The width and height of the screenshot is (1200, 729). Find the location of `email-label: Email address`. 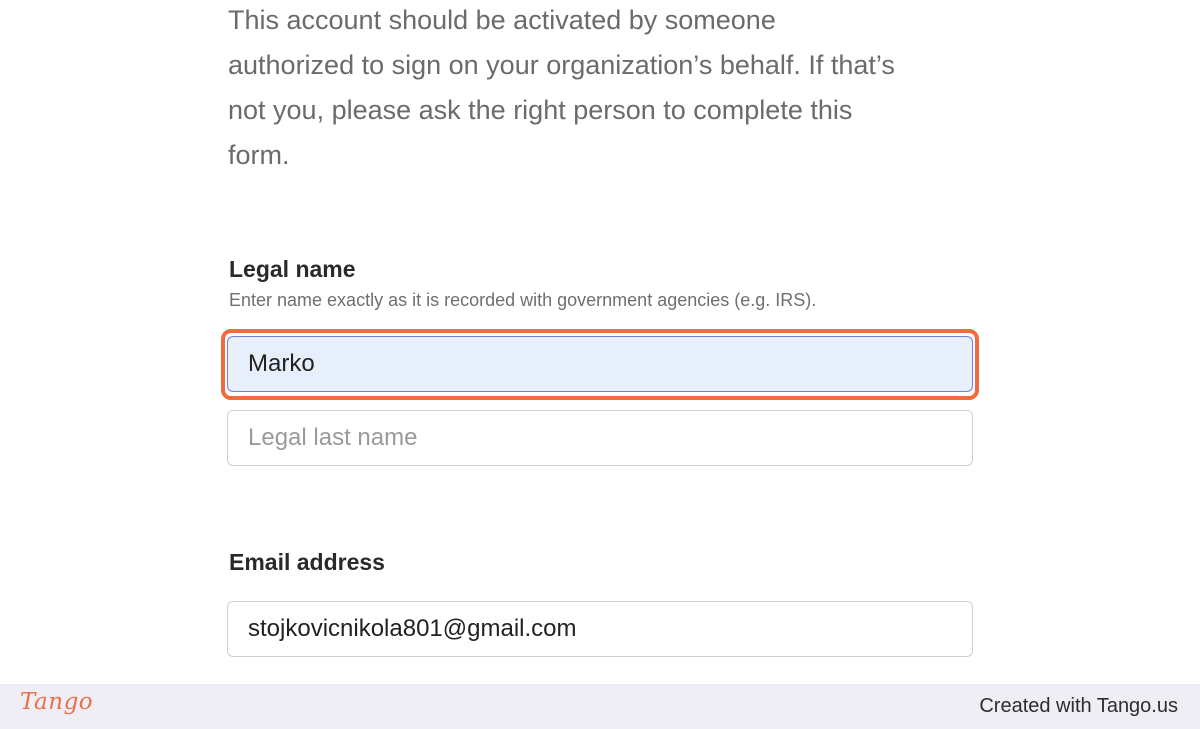

email-label: Email address is located at coordinates (307, 562).